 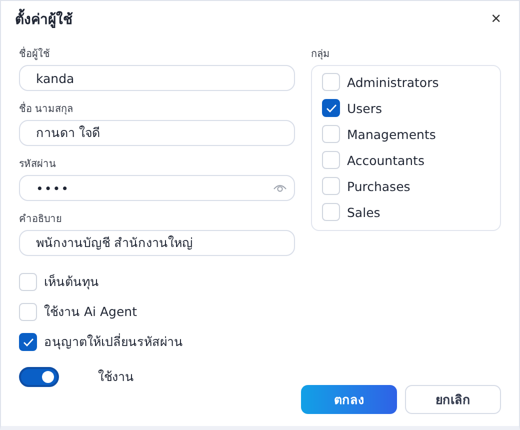 I want to click on window-title: ตั้งค่าผู้ใช้, so click(x=44, y=19).